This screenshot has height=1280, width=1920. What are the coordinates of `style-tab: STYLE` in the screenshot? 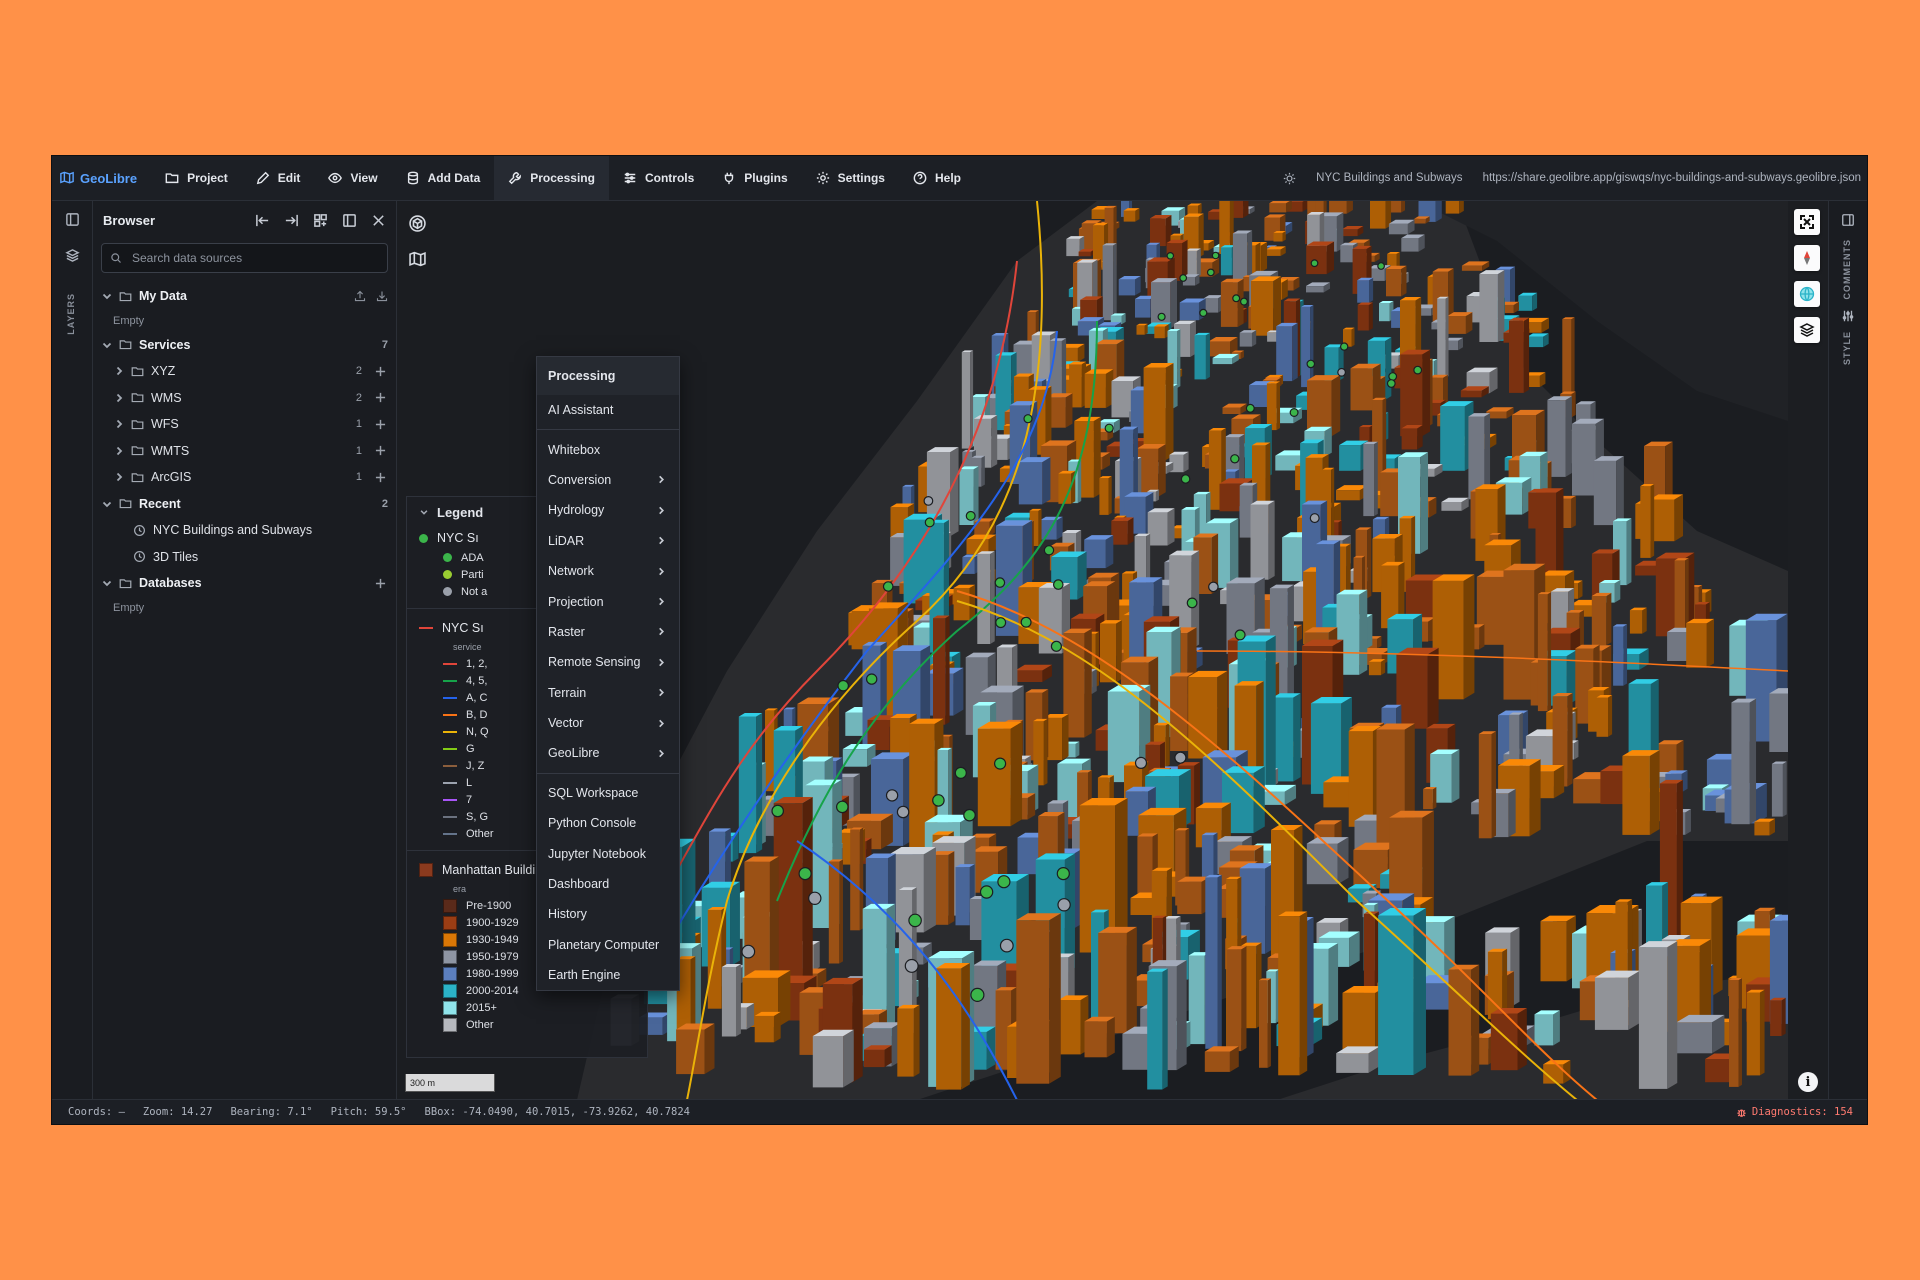 It's located at (1847, 348).